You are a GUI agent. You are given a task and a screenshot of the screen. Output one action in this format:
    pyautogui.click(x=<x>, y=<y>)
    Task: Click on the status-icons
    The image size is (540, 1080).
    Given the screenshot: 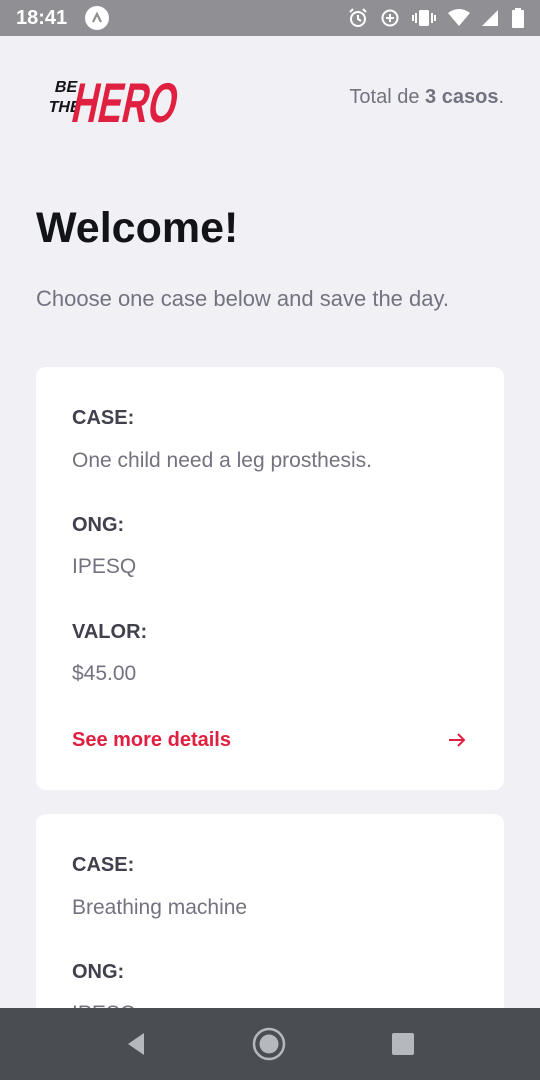 What is the action you would take?
    pyautogui.click(x=436, y=18)
    